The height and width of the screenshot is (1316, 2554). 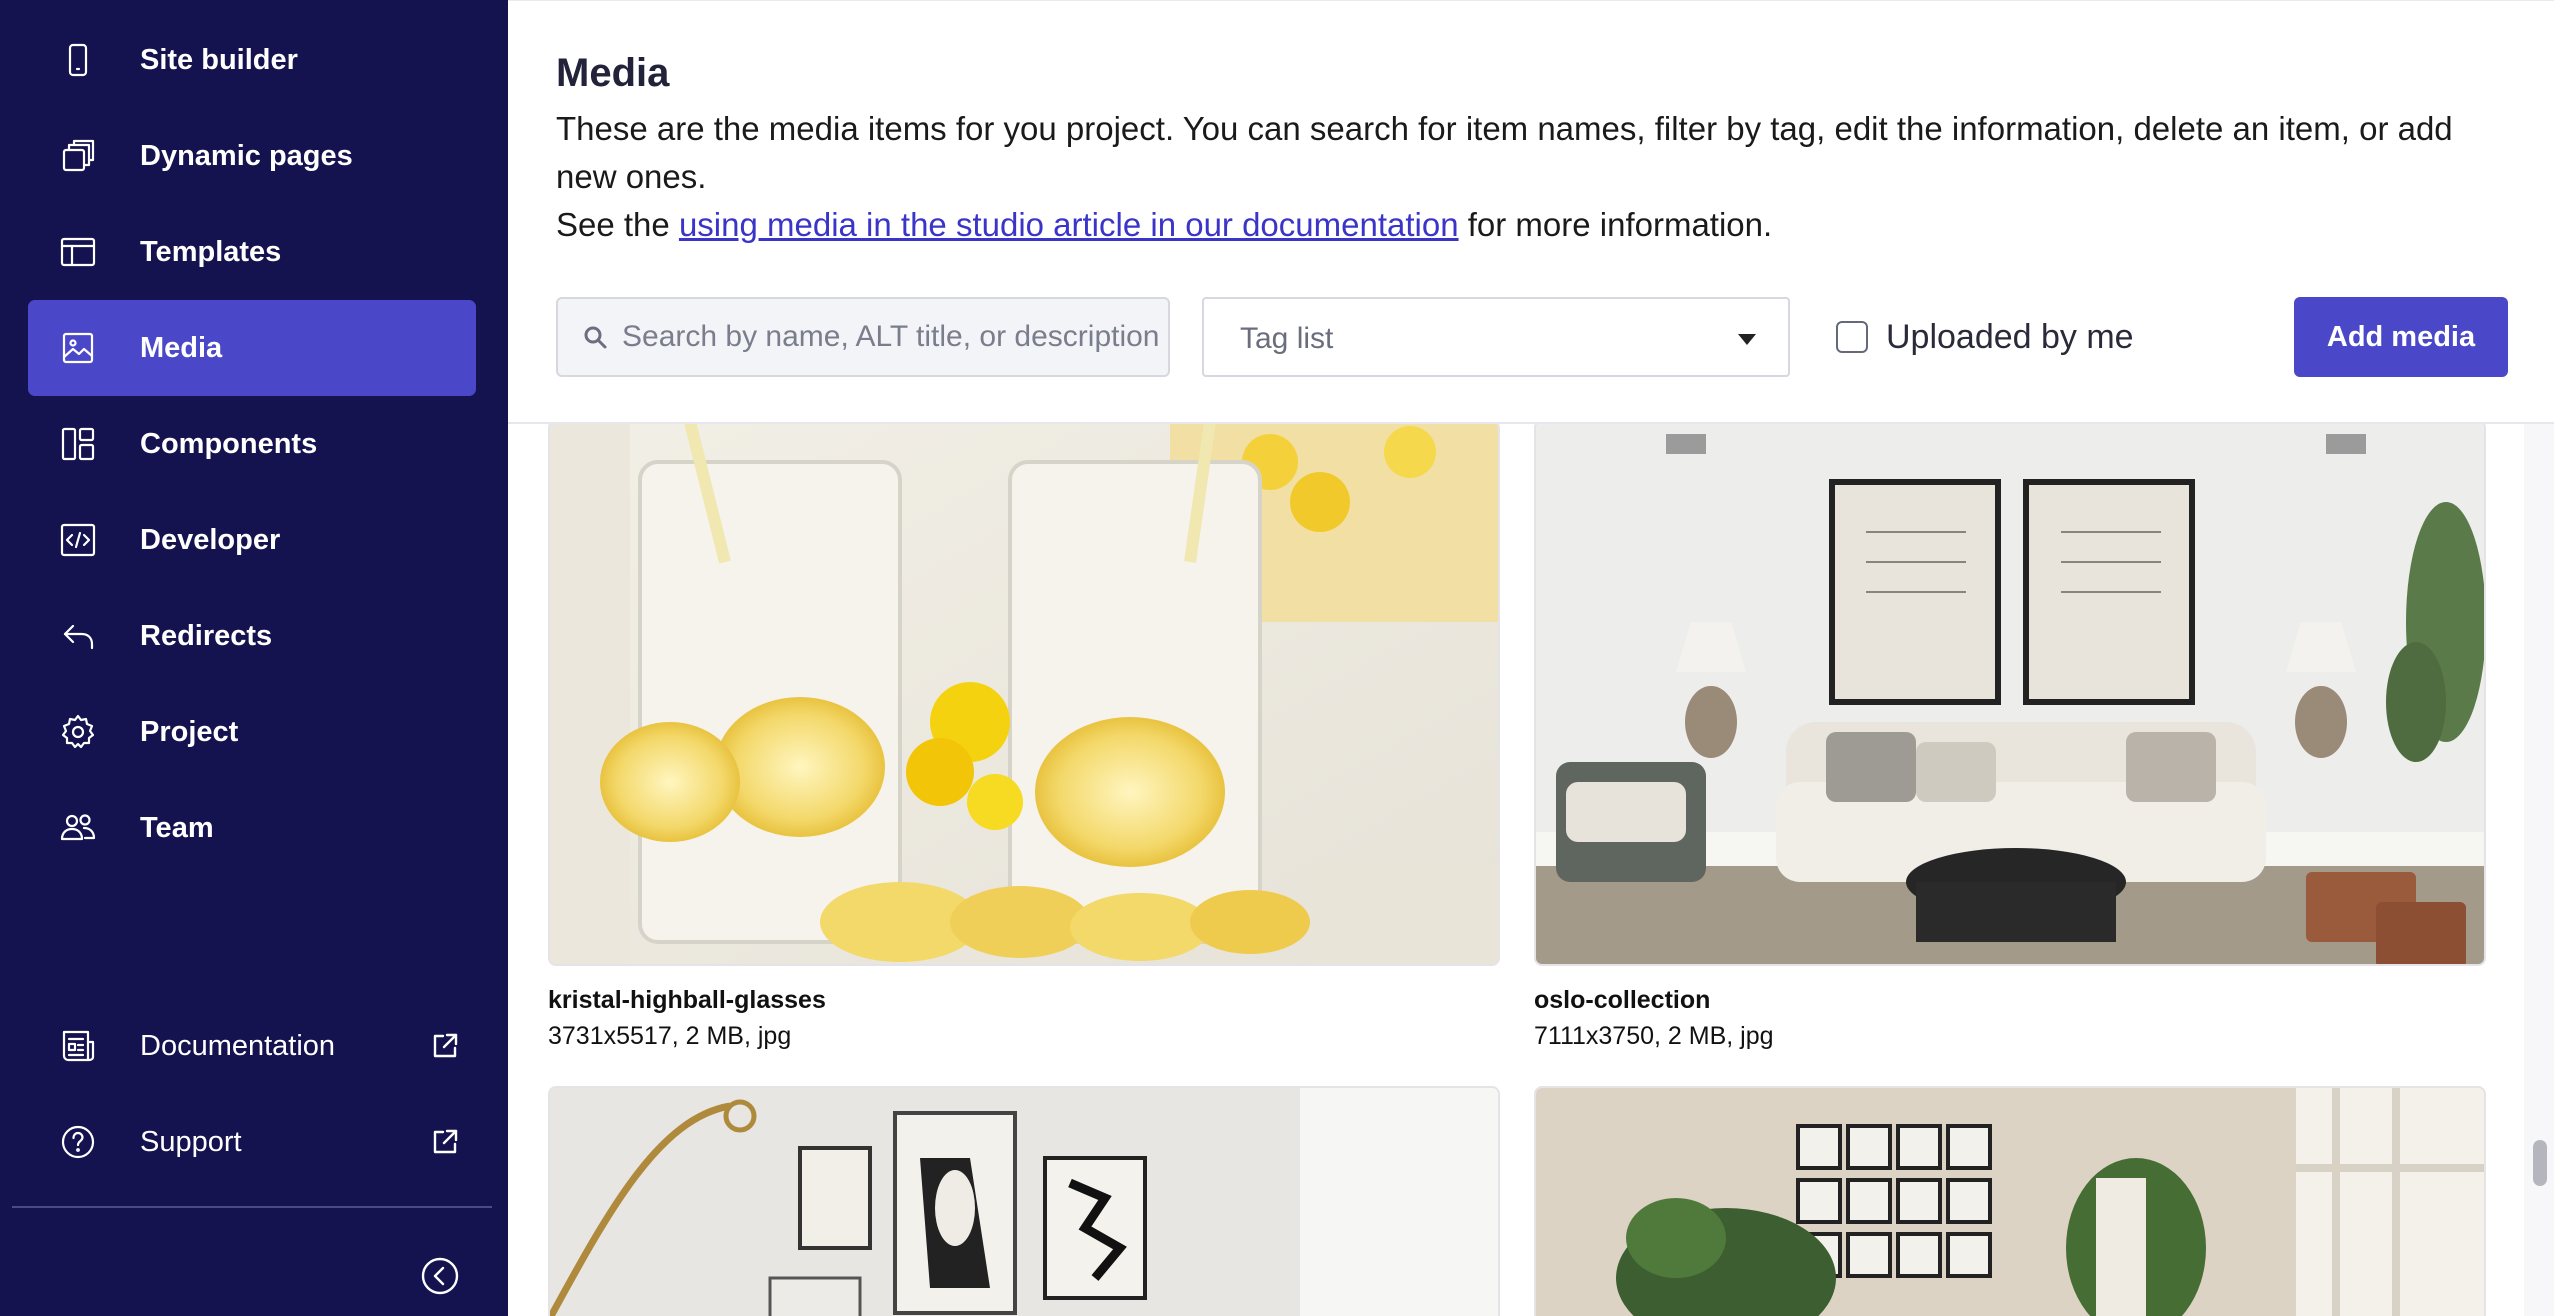 I want to click on sidebar-item-label: Templates, so click(x=211, y=251).